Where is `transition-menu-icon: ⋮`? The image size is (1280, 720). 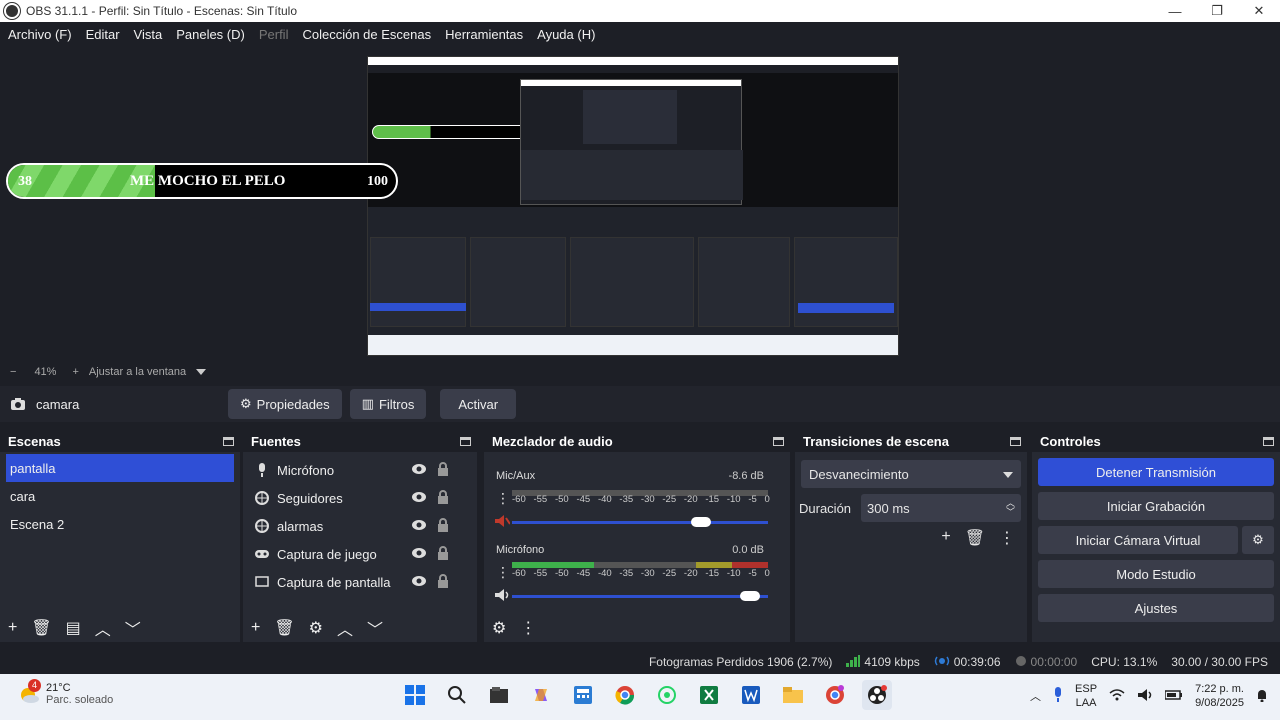 transition-menu-icon: ⋮ is located at coordinates (1007, 538).